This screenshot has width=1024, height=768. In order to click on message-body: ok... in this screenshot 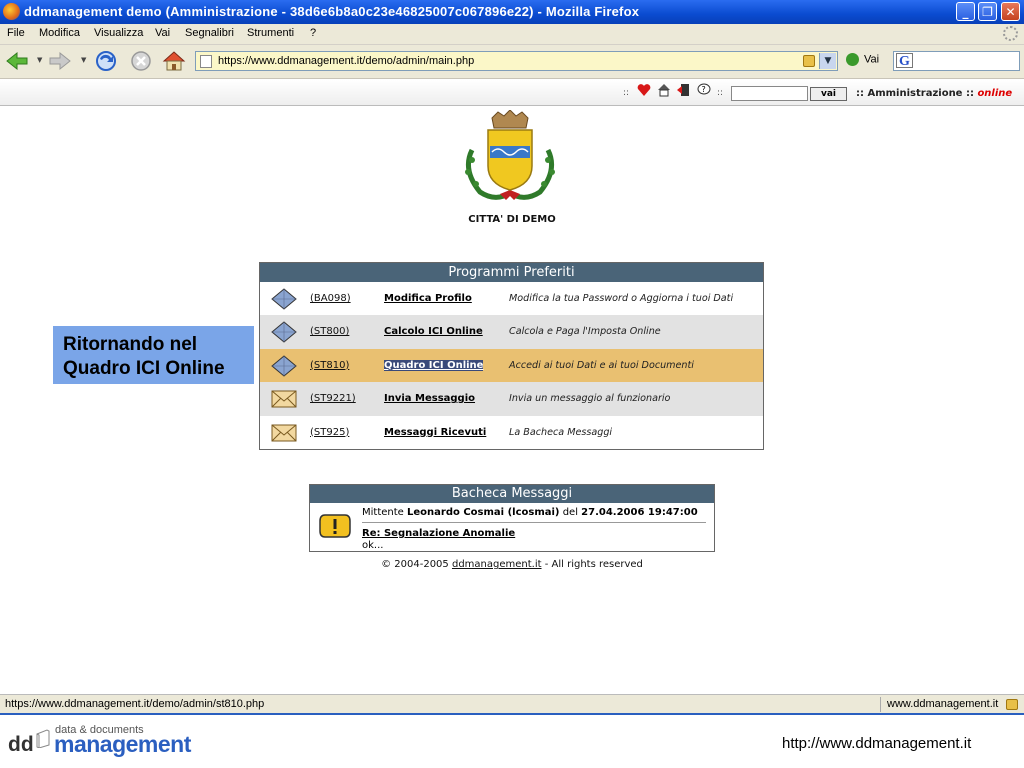, I will do `click(373, 545)`.